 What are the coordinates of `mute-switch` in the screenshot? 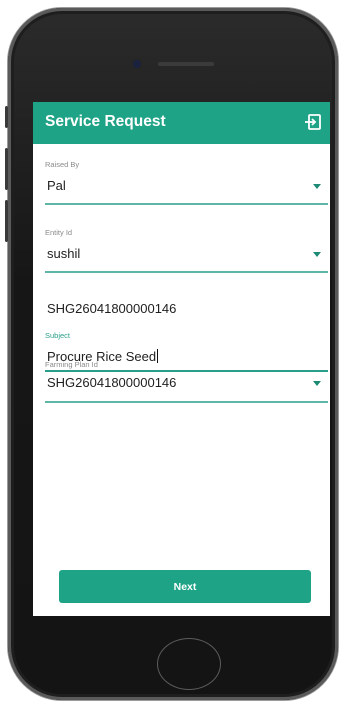 It's located at (6, 117).